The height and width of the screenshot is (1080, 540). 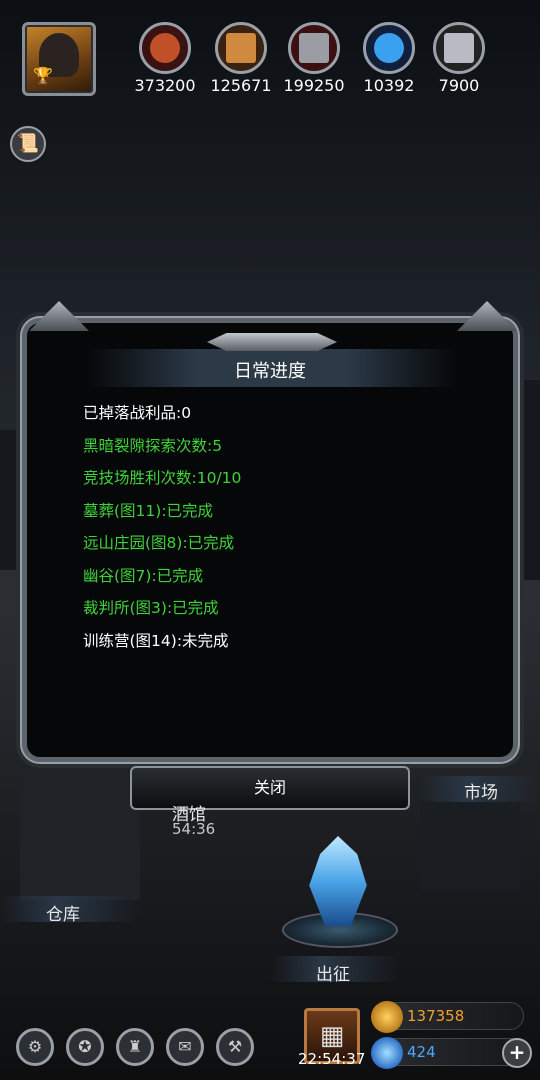 I want to click on dialog-title: 日常进度, so click(x=270, y=371).